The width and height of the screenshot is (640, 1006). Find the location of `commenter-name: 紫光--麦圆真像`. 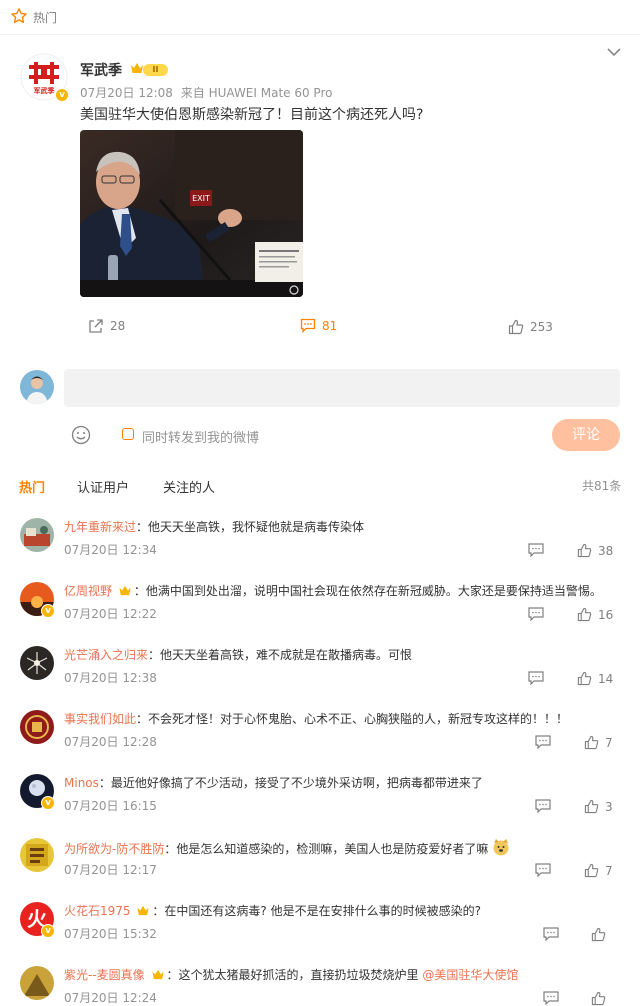

commenter-name: 紫光--麦圆真像 is located at coordinates (104, 975).